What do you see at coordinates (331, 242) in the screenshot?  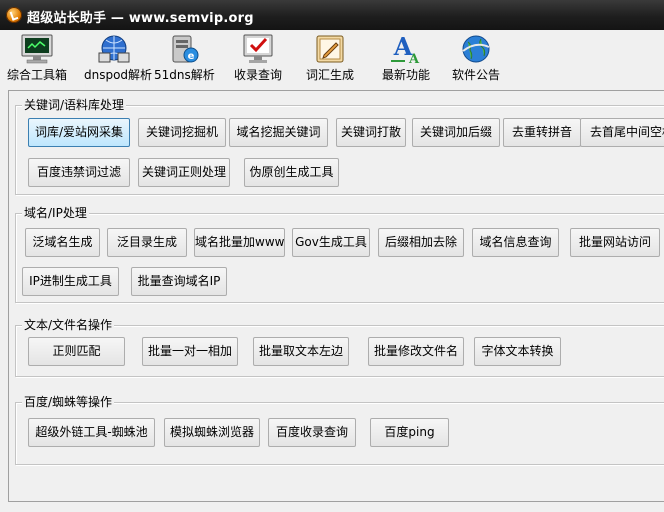 I see `gov-generator-button: Gov生成工具` at bounding box center [331, 242].